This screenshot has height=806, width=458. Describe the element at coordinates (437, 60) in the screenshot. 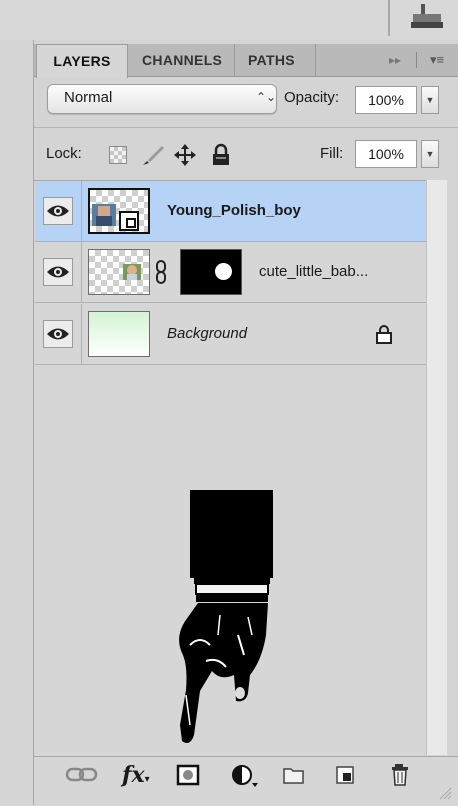

I see `panel-menu-icon: ▾≡` at that location.